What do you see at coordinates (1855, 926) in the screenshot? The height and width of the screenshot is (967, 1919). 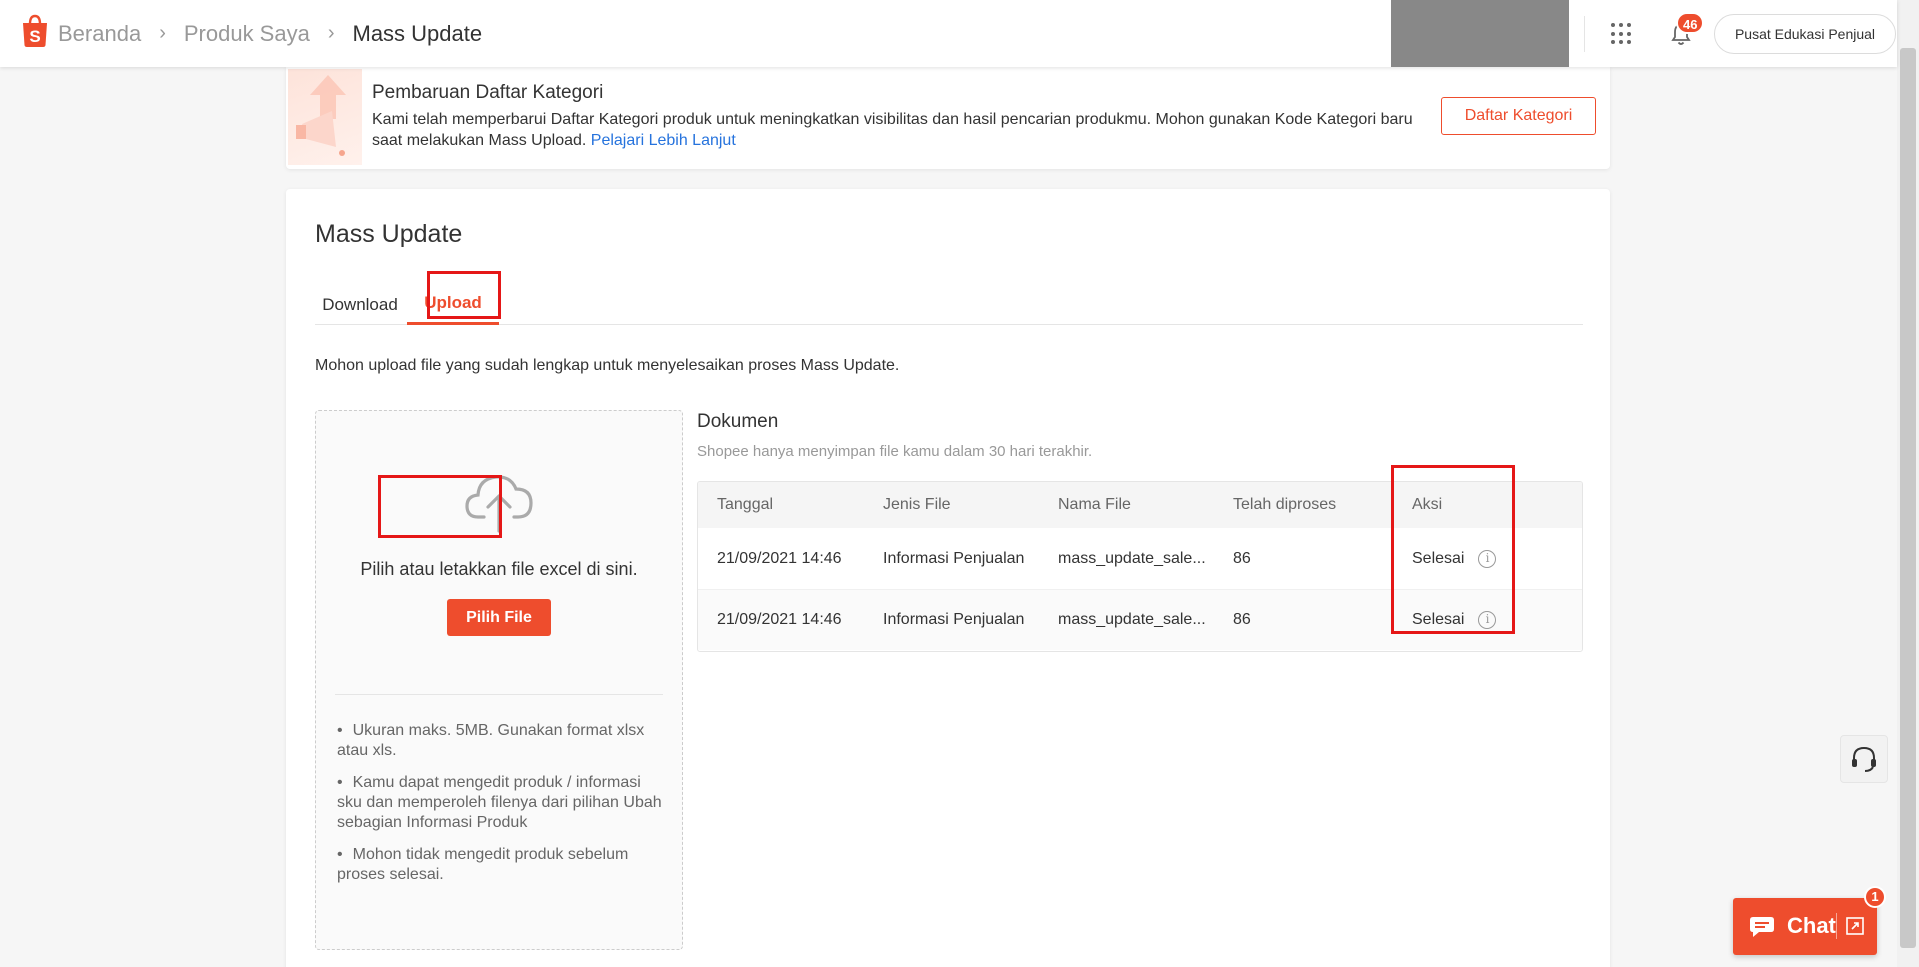 I see `expand-window-icon` at bounding box center [1855, 926].